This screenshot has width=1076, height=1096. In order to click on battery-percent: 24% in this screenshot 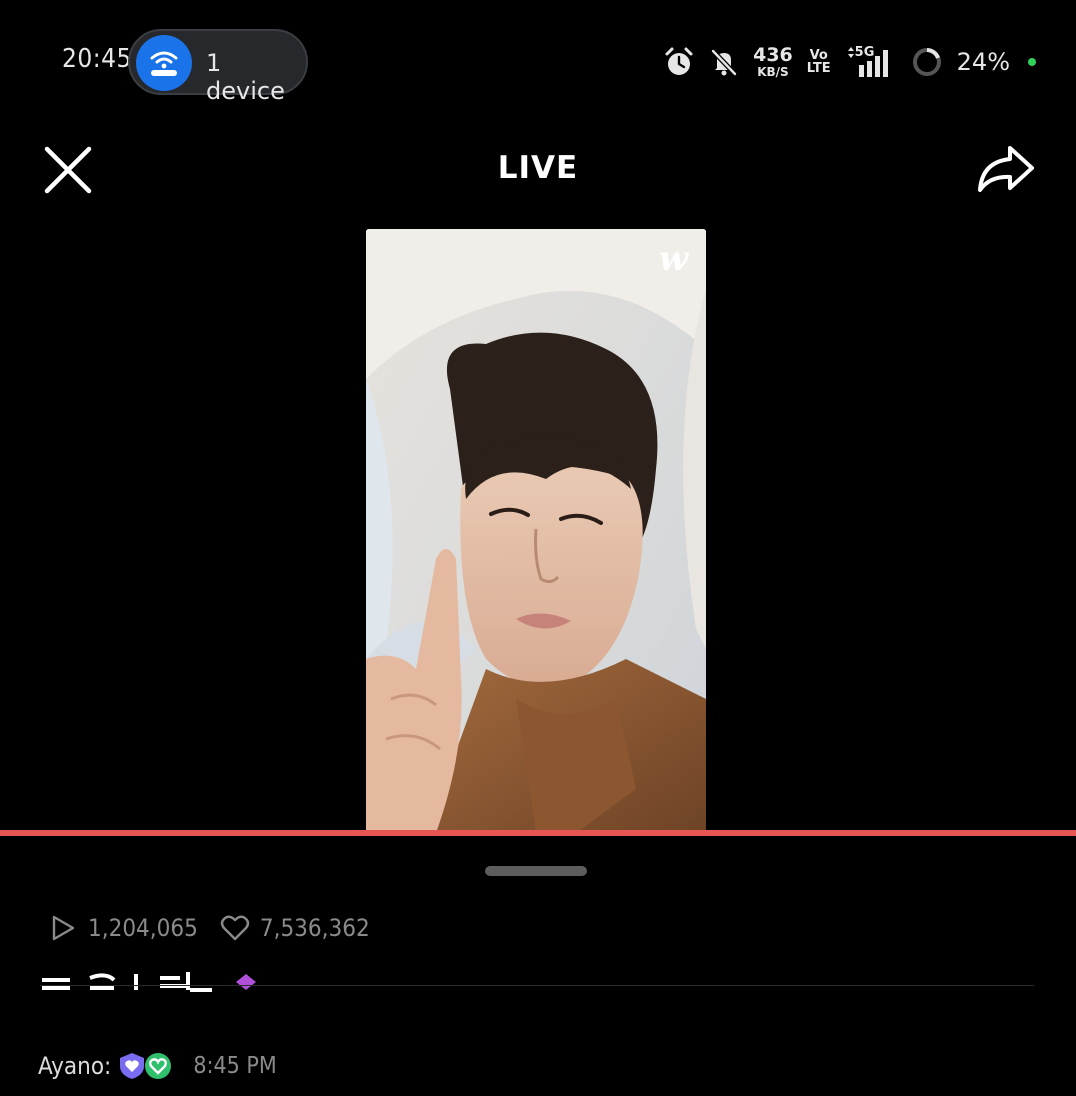, I will do `click(983, 62)`.